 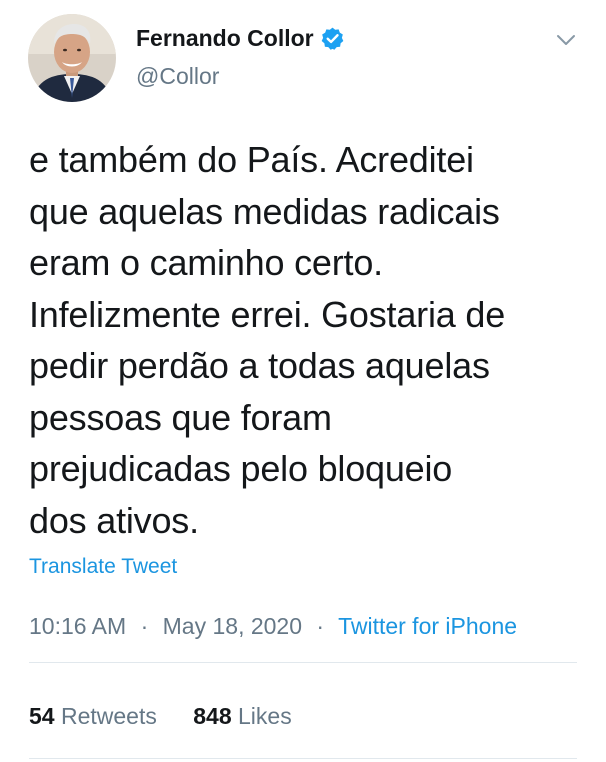 I want to click on author-name-text: Fernando Collor, so click(x=225, y=38).